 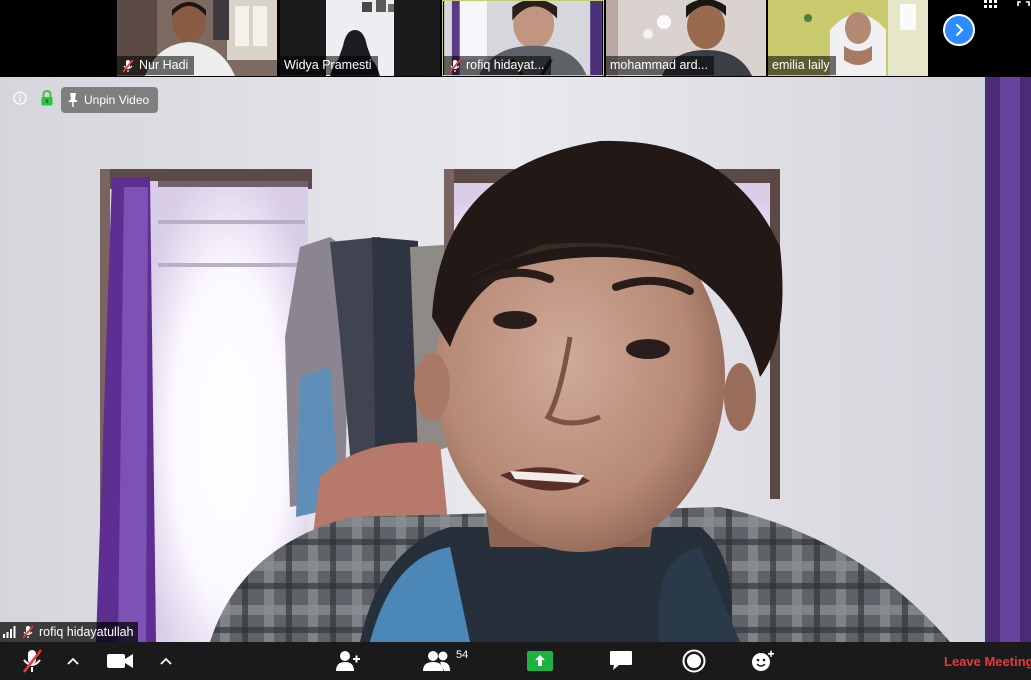 I want to click on participant-name-text: Widya Pramesti, so click(x=328, y=65).